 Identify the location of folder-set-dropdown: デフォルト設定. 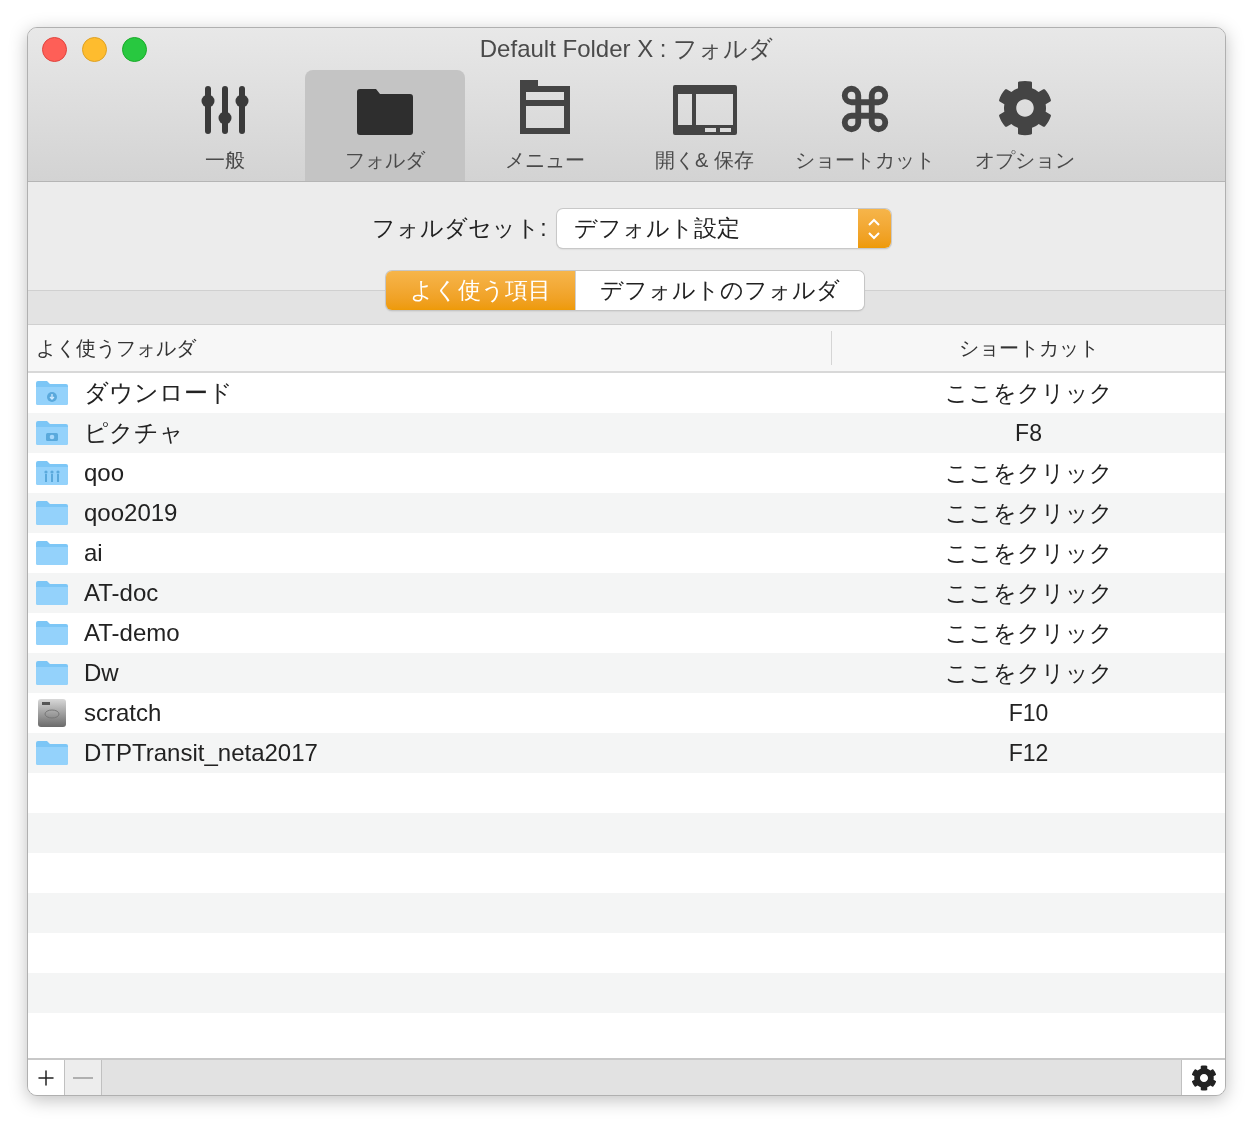
(723, 228).